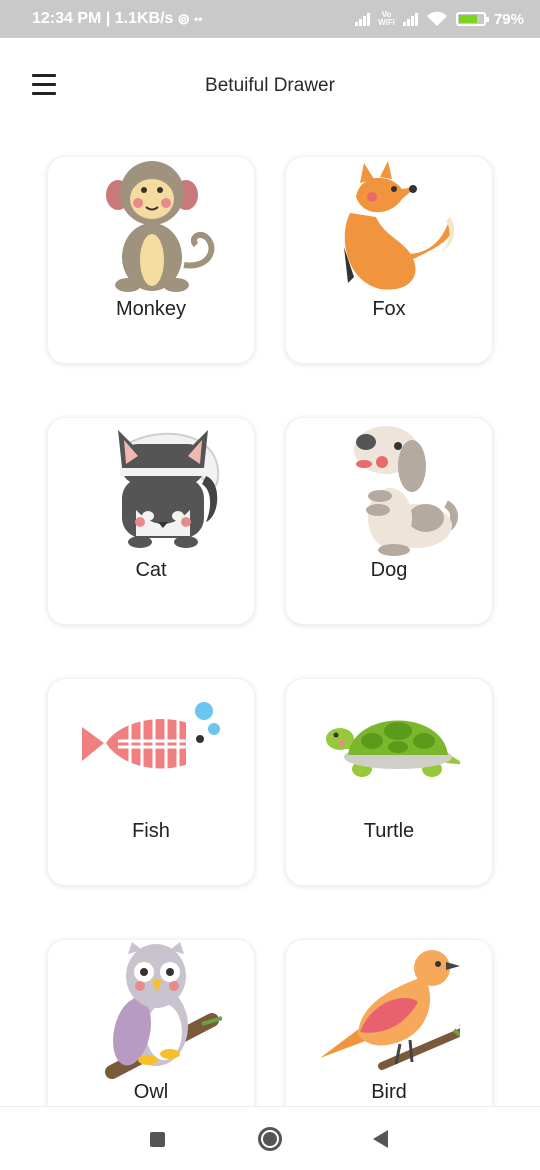  Describe the element at coordinates (389, 831) in the screenshot. I see `animal-label: Turtle` at that location.